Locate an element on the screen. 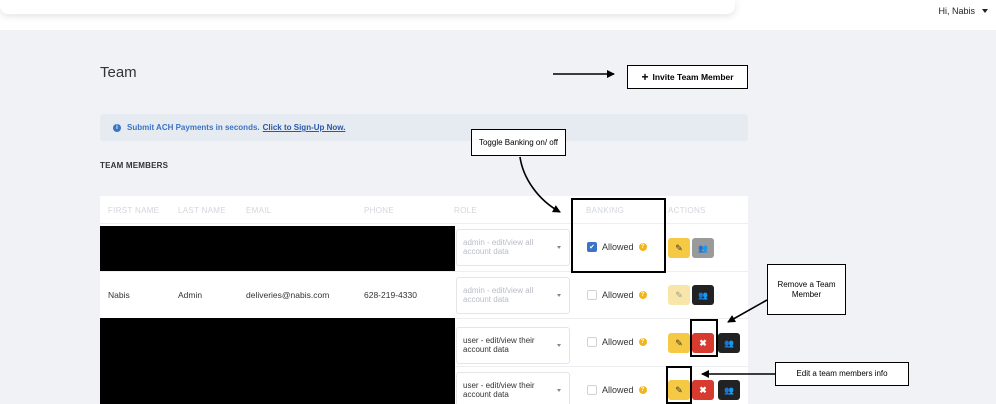 The image size is (996, 404). banking-highlight-frame is located at coordinates (618, 235).